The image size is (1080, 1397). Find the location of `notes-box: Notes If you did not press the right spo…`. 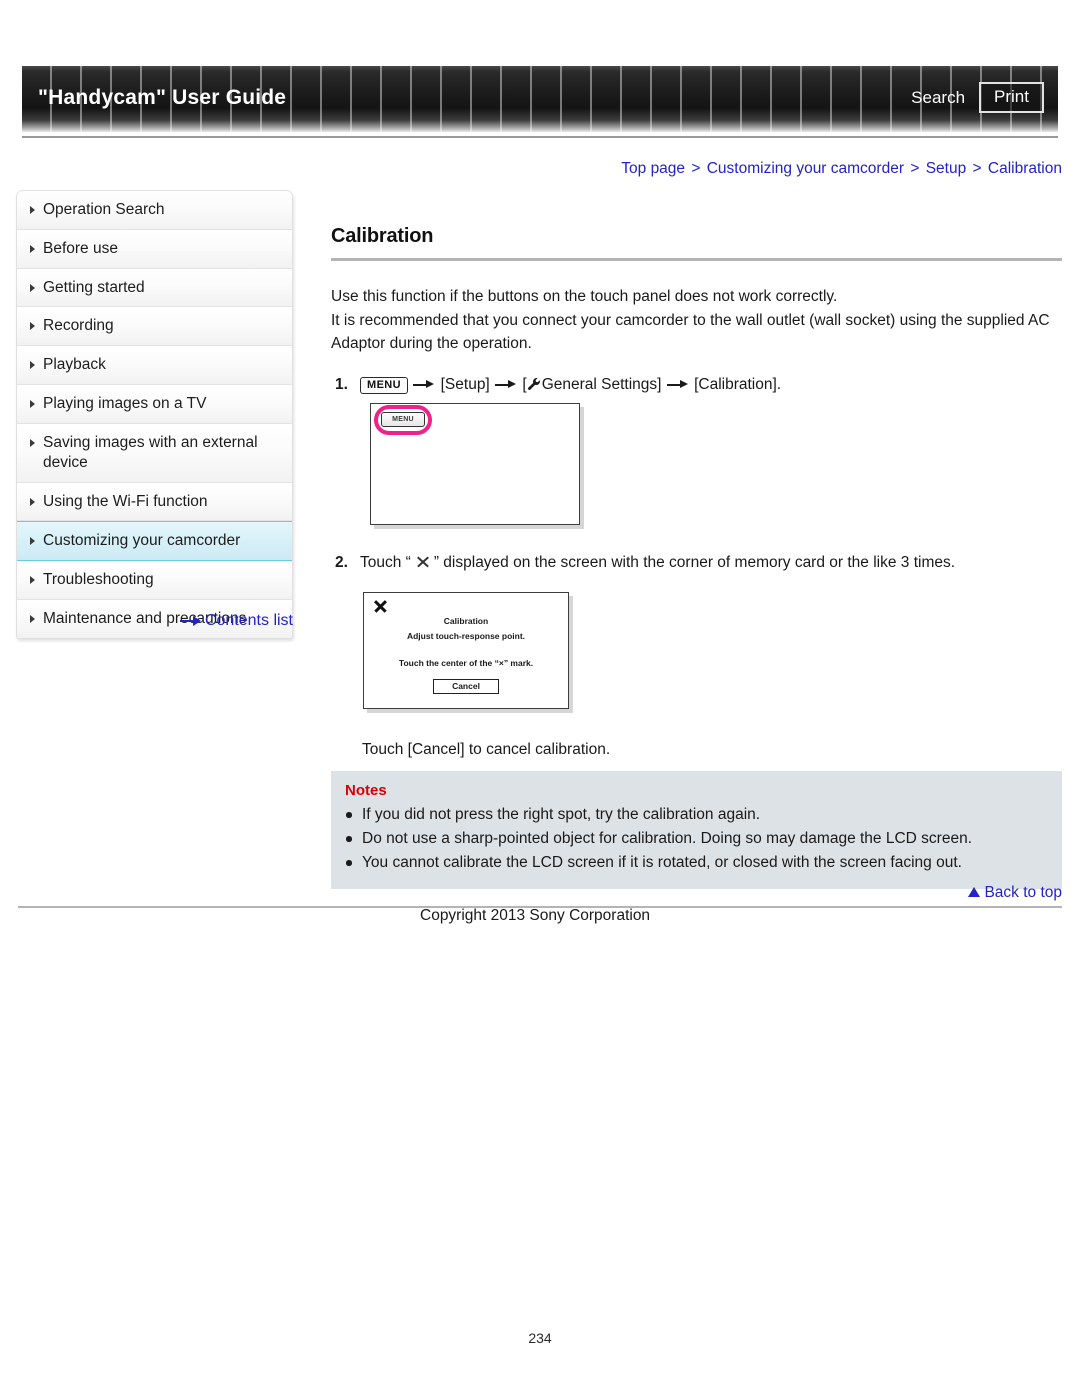

notes-box: Notes If you did not press the right spo… is located at coordinates (696, 830).